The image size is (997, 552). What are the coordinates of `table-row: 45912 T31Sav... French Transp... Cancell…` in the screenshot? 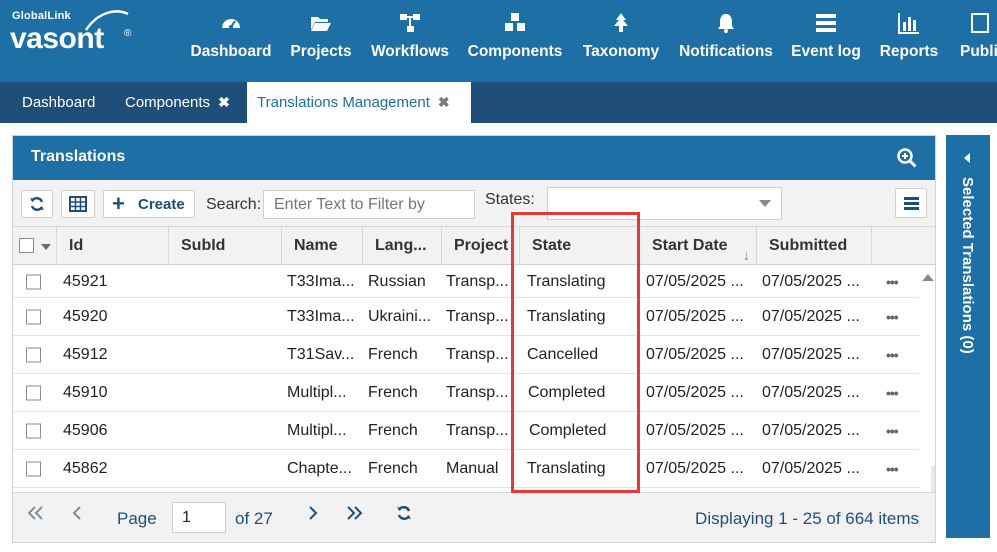 It's located at (466, 355).